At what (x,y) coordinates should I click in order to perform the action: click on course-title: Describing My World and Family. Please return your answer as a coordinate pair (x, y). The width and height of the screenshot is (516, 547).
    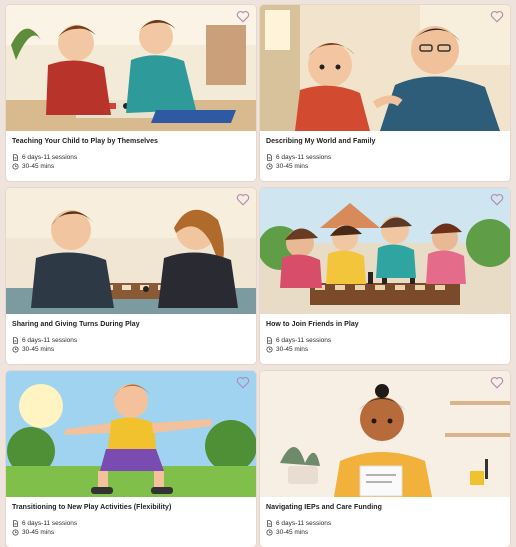
    Looking at the image, I should click on (385, 142).